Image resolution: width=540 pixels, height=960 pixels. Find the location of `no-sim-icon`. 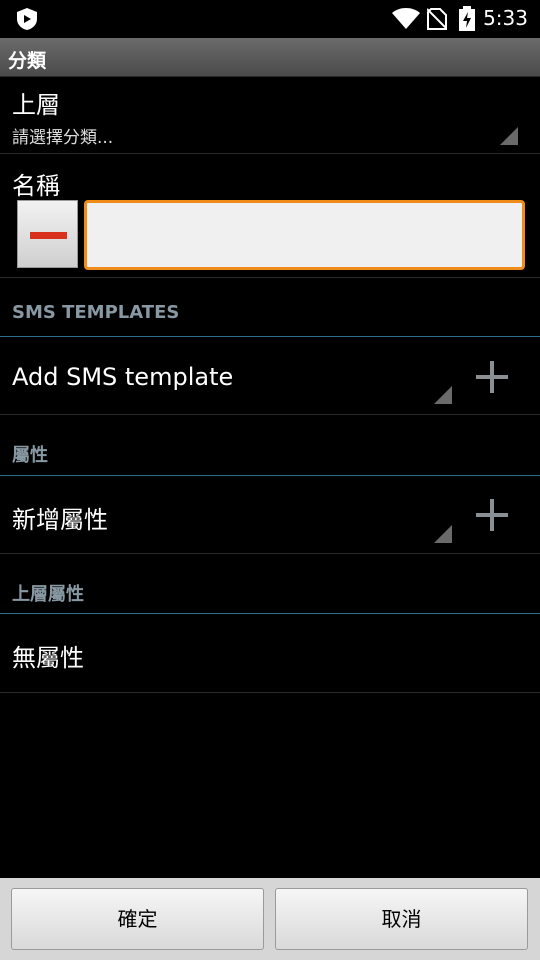

no-sim-icon is located at coordinates (437, 19).